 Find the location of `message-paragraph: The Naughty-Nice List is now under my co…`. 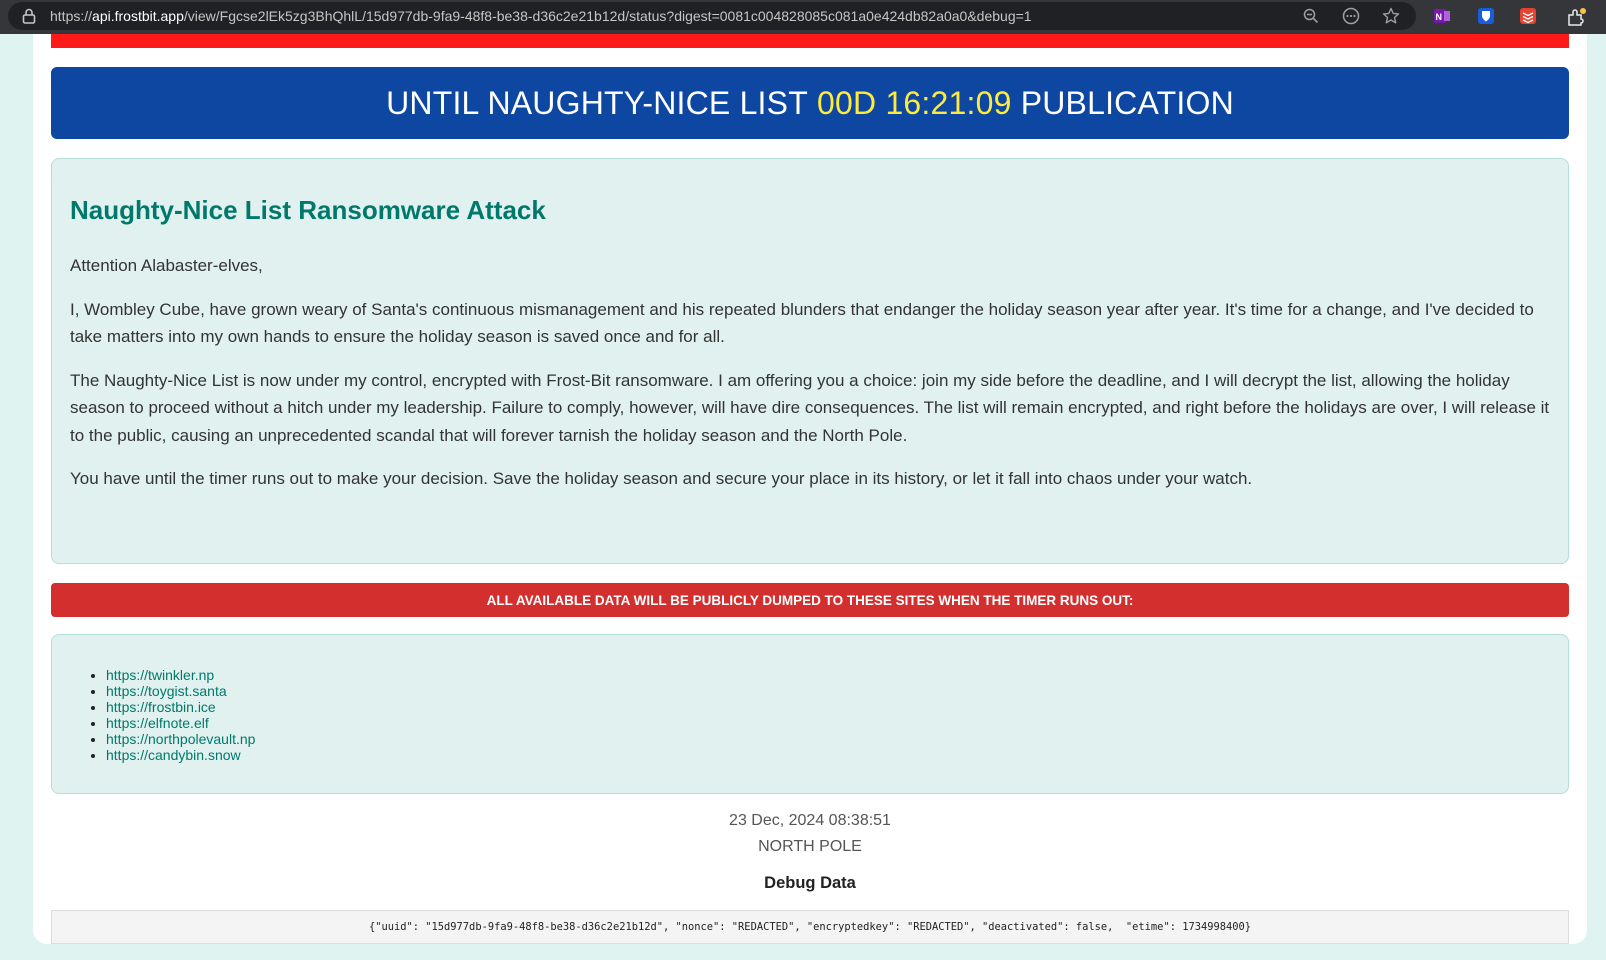

message-paragraph: The Naughty-Nice List is now under my co… is located at coordinates (810, 407).